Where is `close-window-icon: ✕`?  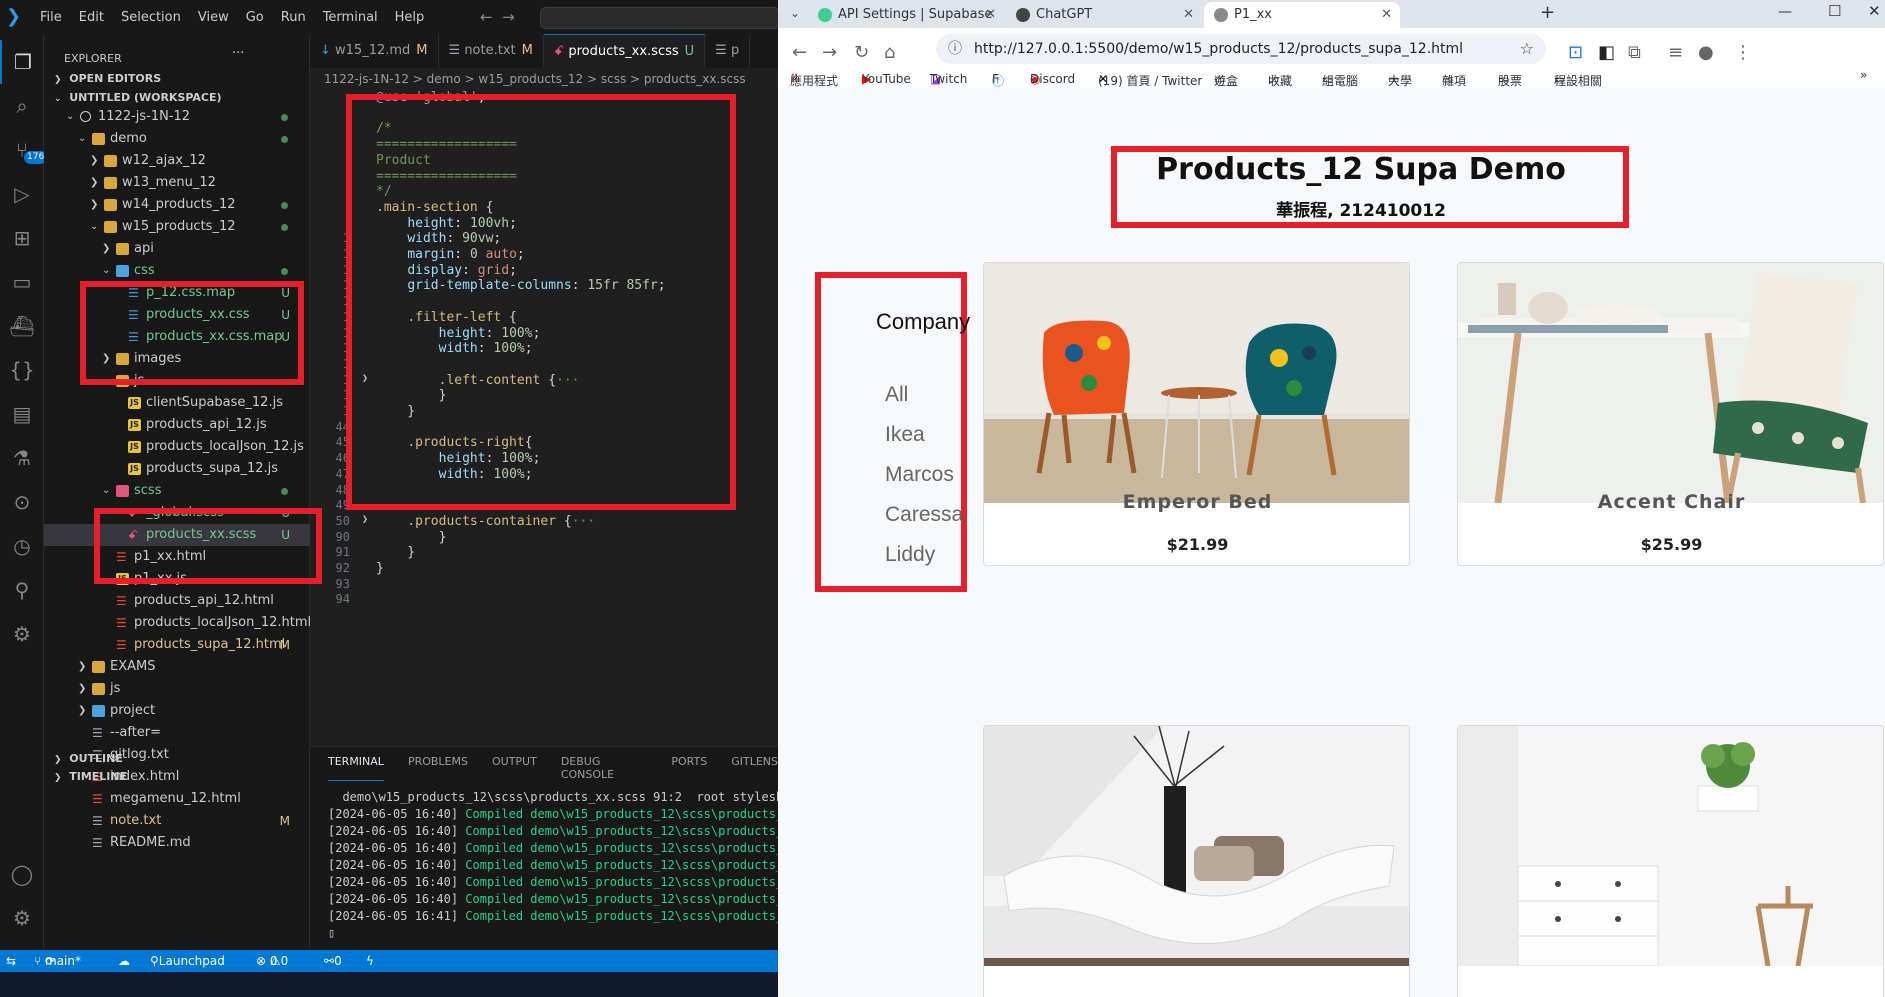
close-window-icon: ✕ is located at coordinates (1874, 11).